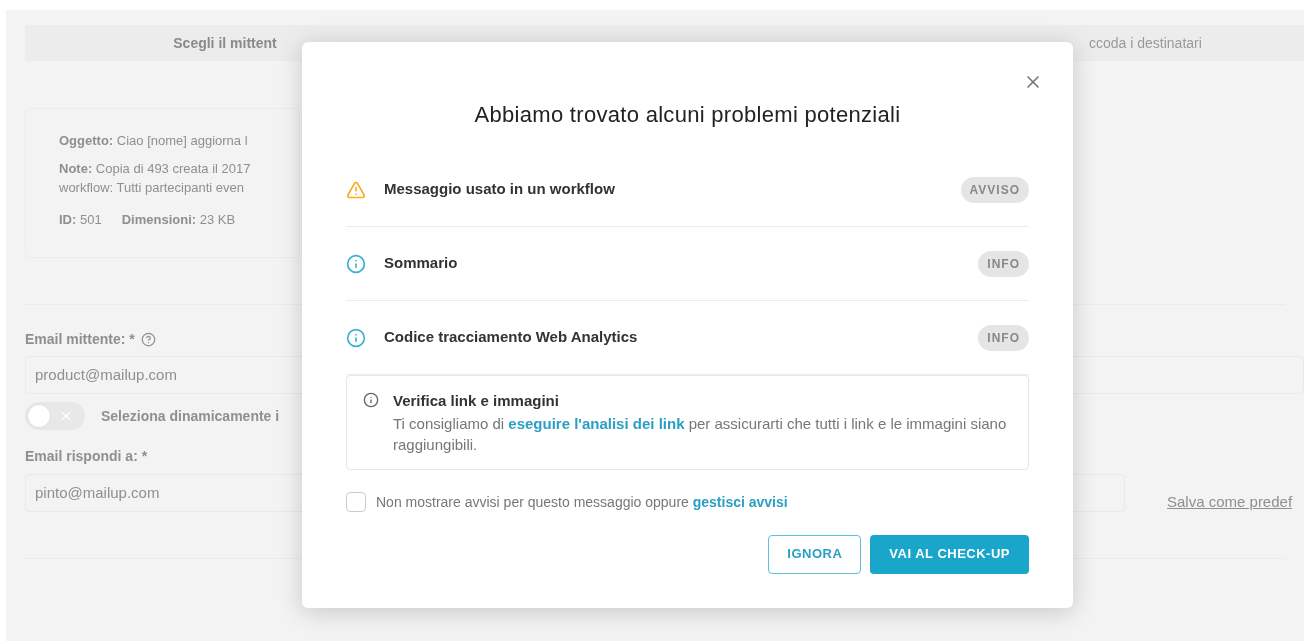  I want to click on notes-text: workflow: Tutti partecipanti even, so click(152, 188).